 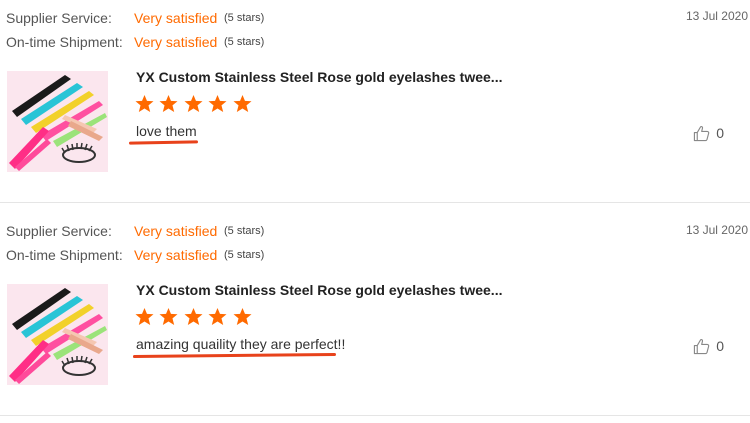 What do you see at coordinates (166, 131) in the screenshot?
I see `review-comment: love them` at bounding box center [166, 131].